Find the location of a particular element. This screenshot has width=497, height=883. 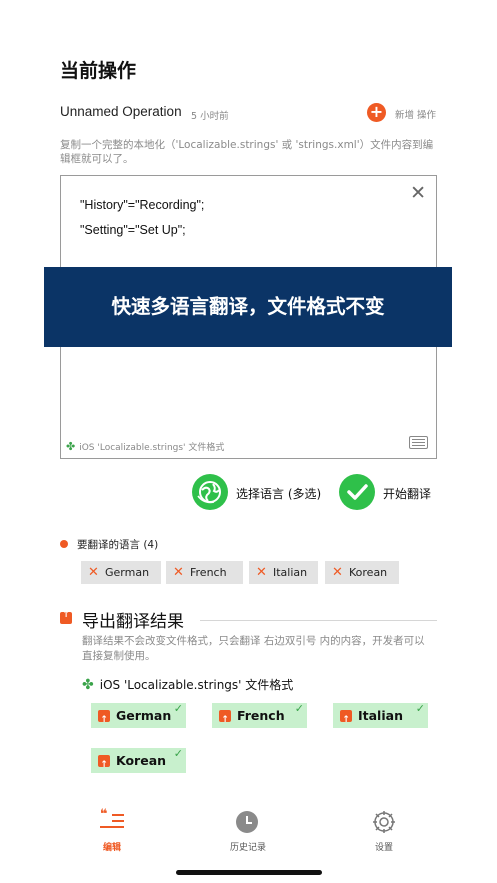

home-indicator is located at coordinates (249, 872).